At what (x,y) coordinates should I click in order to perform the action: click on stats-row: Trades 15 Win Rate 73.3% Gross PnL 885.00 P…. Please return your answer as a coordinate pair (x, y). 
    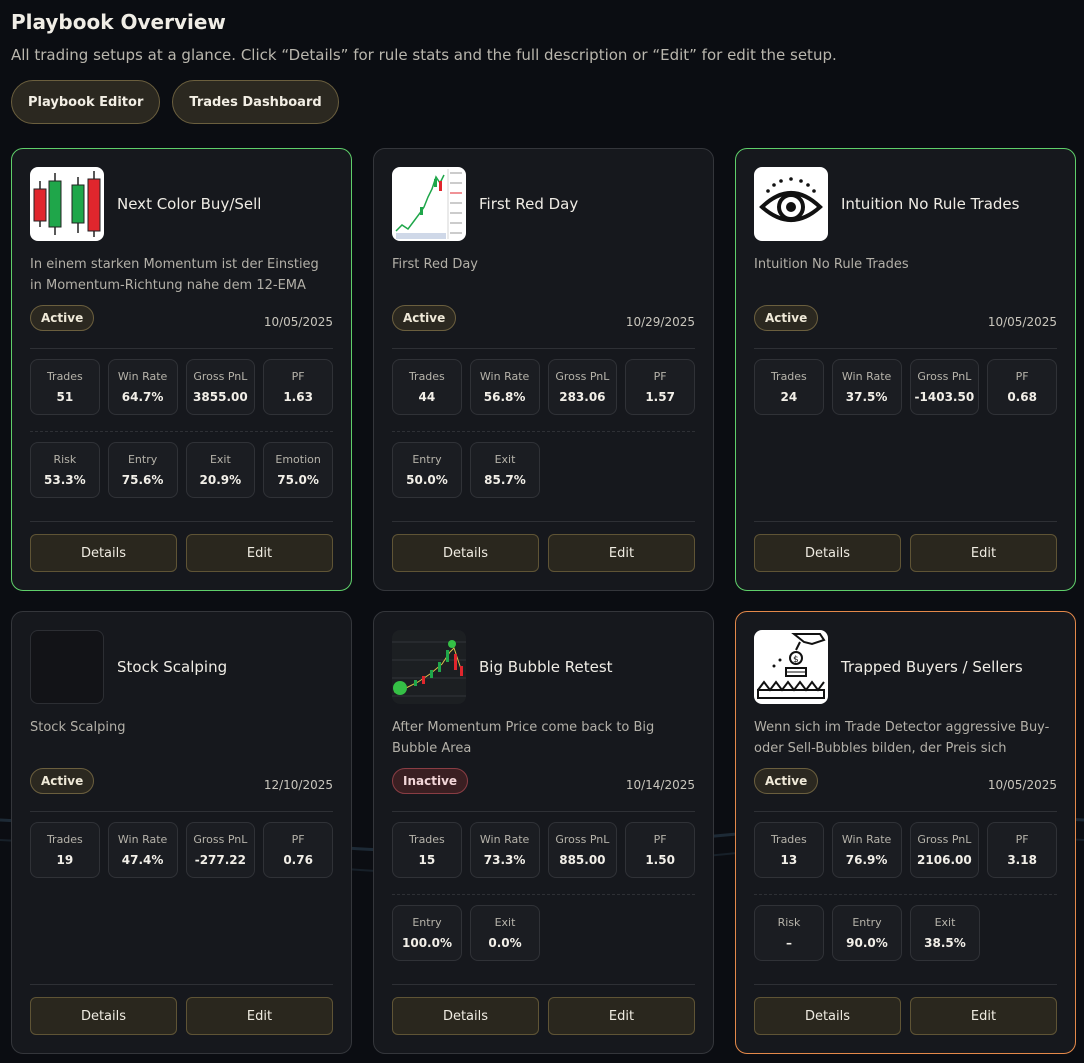
    Looking at the image, I should click on (543, 850).